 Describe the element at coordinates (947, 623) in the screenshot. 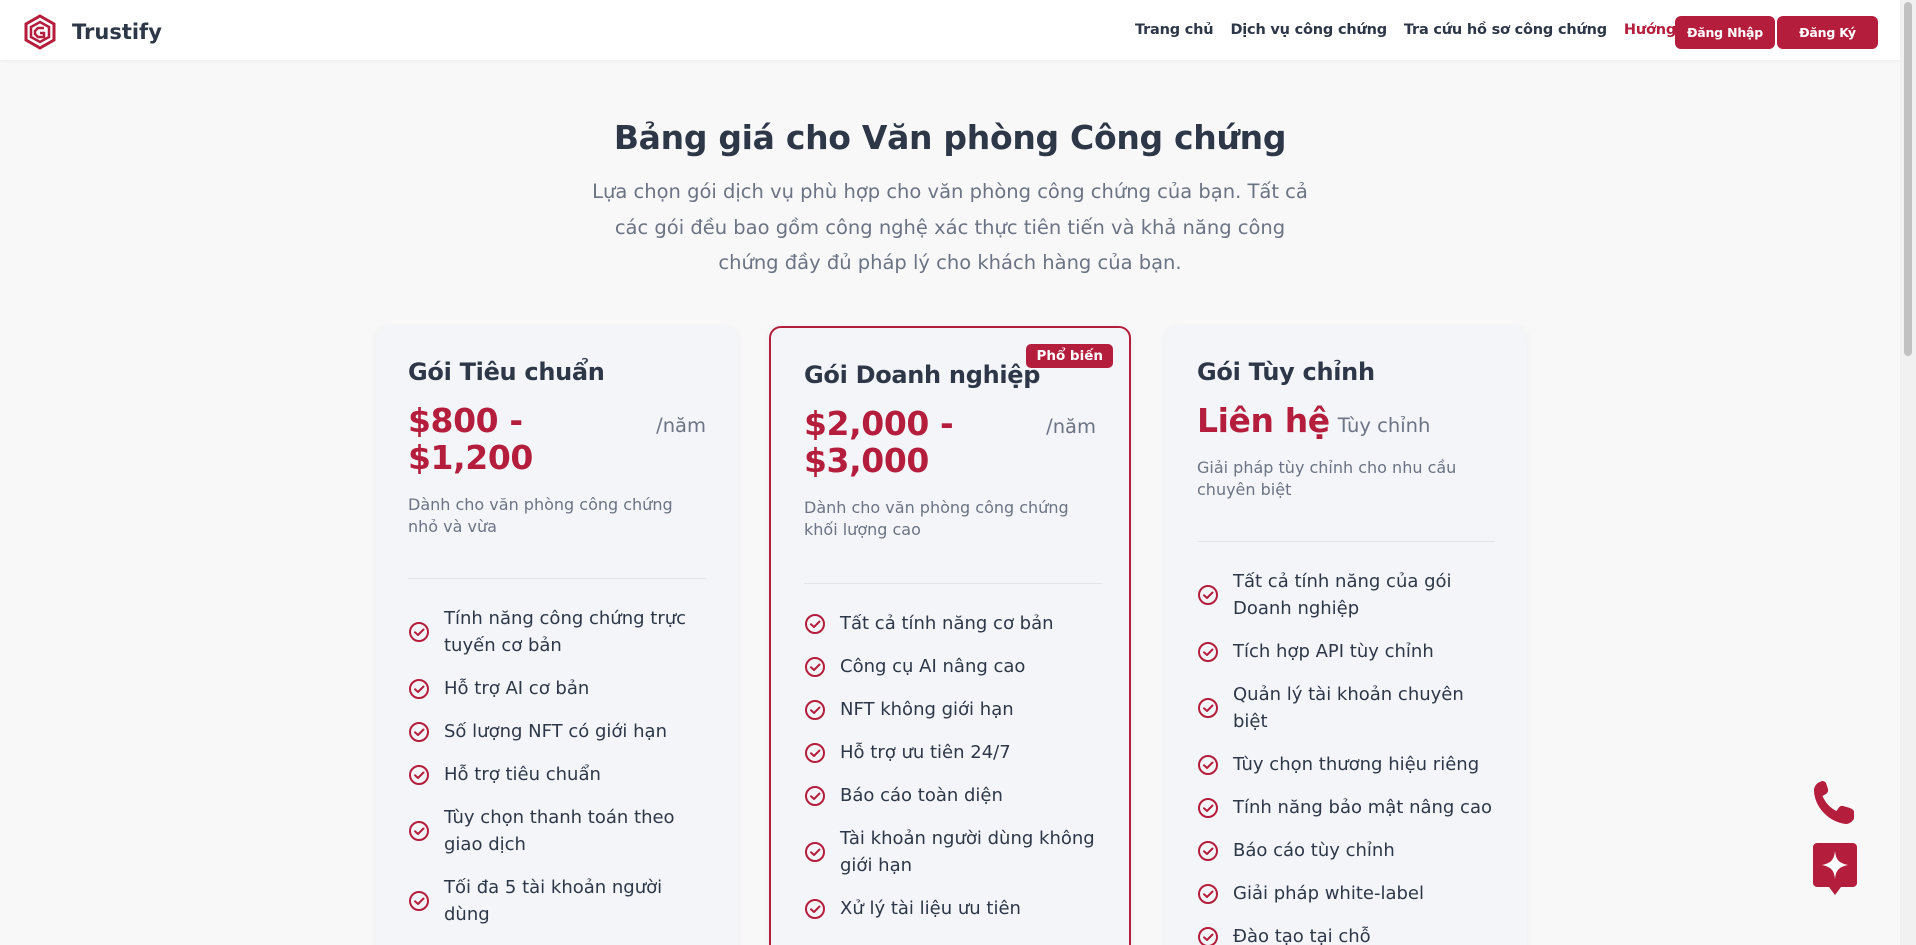

I see `feature-label: Tất cả tính năng cơ bản` at that location.